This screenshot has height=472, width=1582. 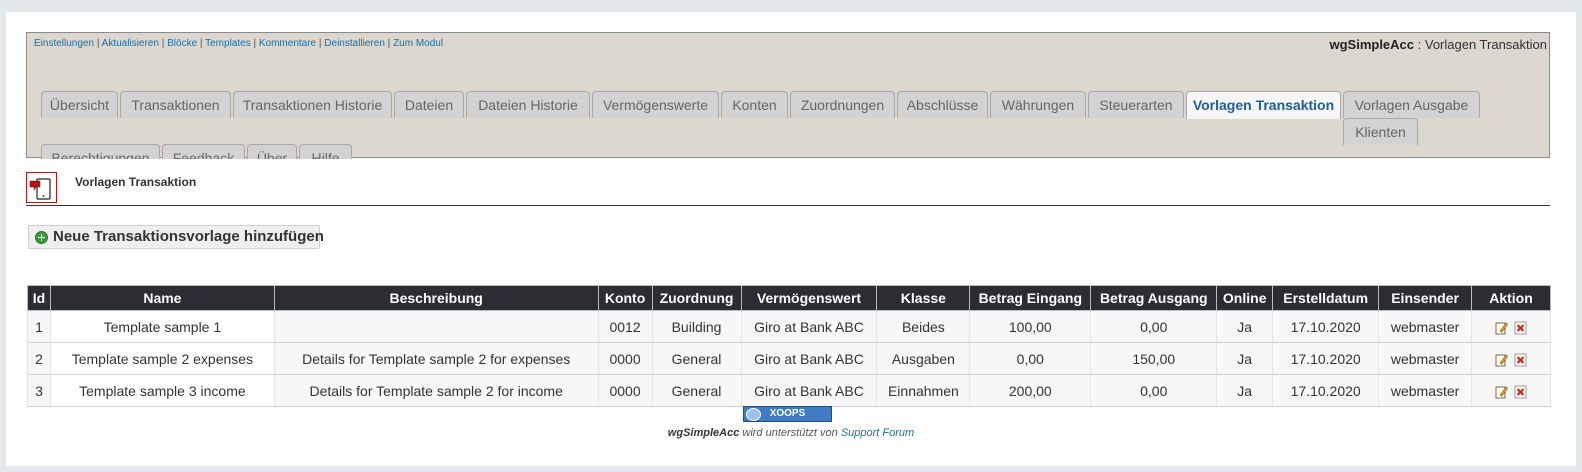 I want to click on add-button-label: Neue Transaktionsvorlage hinzufügen, so click(x=188, y=236).